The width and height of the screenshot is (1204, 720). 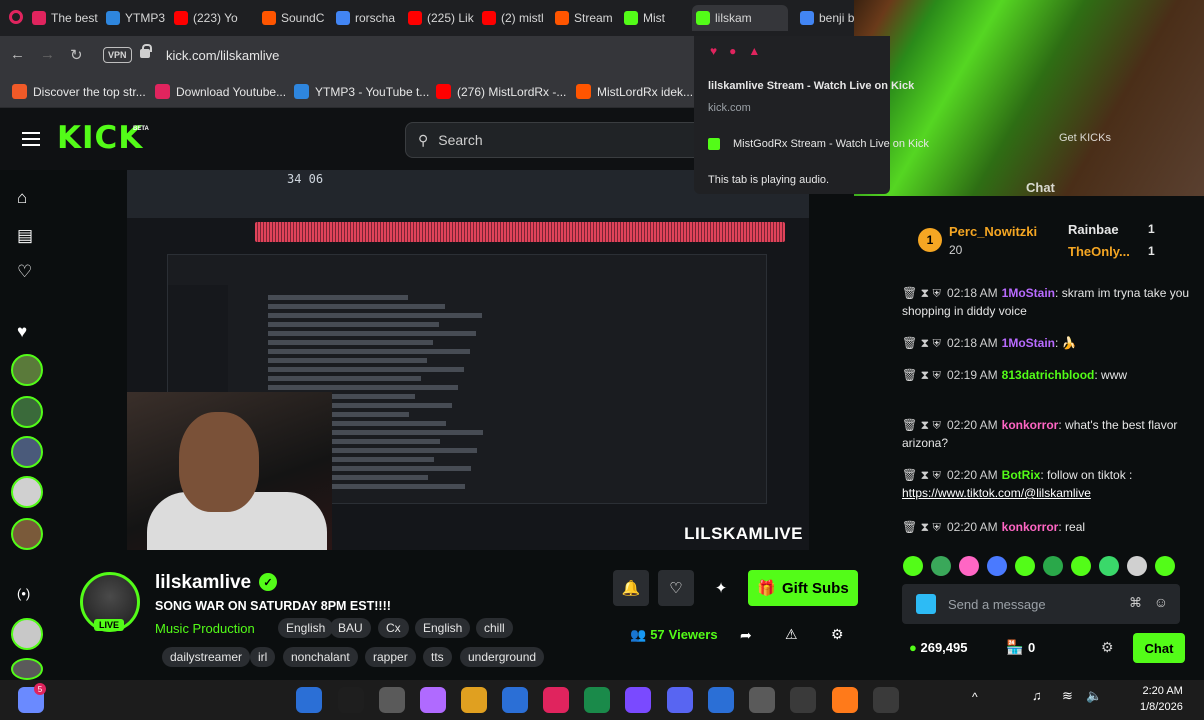 What do you see at coordinates (206, 657) in the screenshot?
I see `stream-tag: dailystreamer` at bounding box center [206, 657].